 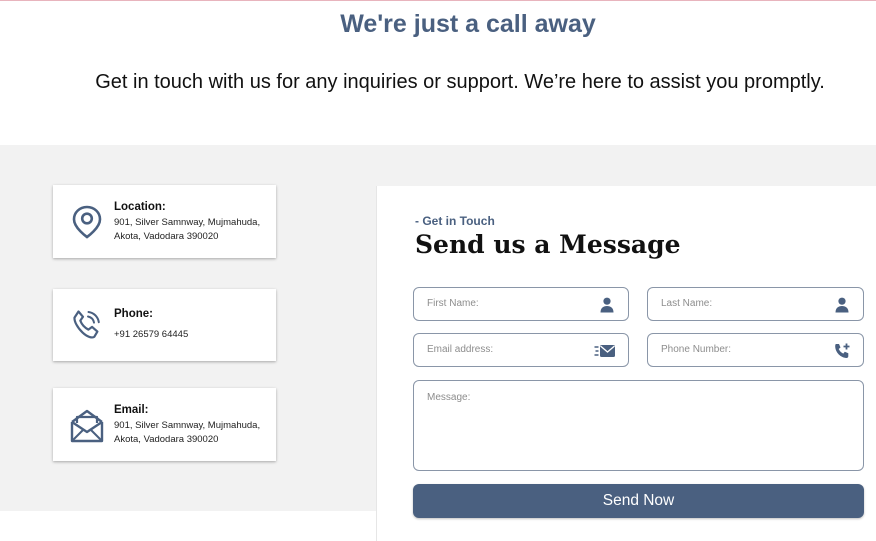 I want to click on email-line-2: Akota, Vadodara 390020, so click(x=166, y=439).